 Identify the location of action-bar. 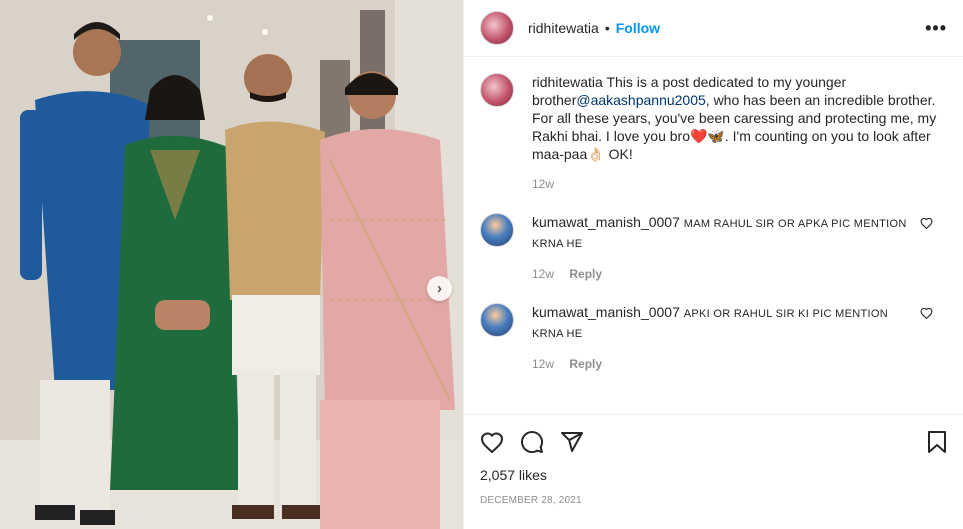
(713, 442).